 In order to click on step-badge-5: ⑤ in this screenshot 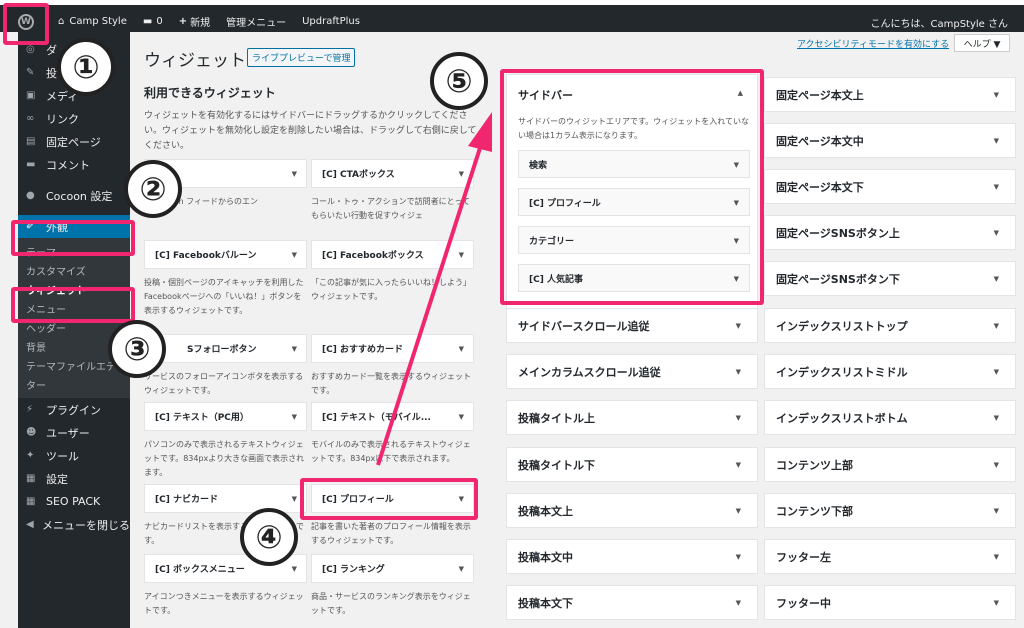, I will do `click(459, 81)`.